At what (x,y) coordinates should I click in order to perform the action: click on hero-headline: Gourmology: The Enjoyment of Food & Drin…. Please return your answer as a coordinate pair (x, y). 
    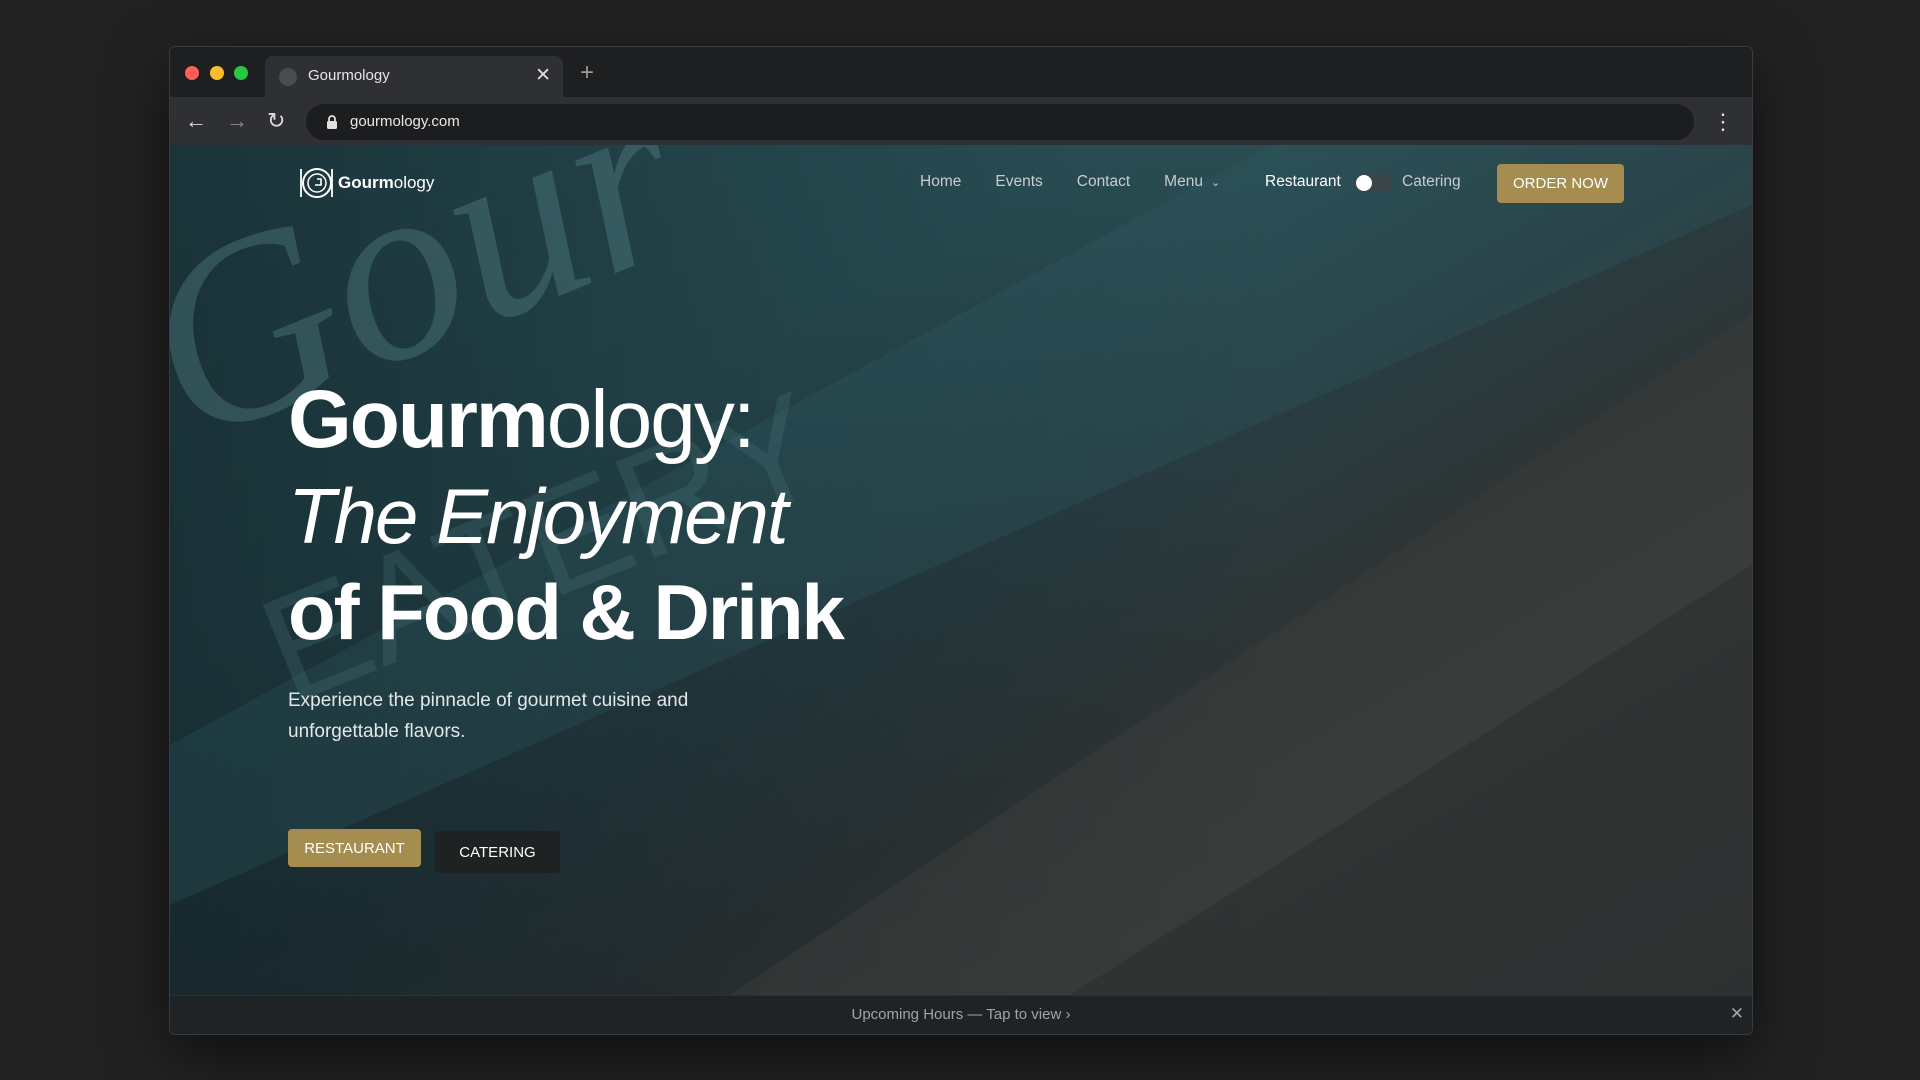
    Looking at the image, I should click on (566, 516).